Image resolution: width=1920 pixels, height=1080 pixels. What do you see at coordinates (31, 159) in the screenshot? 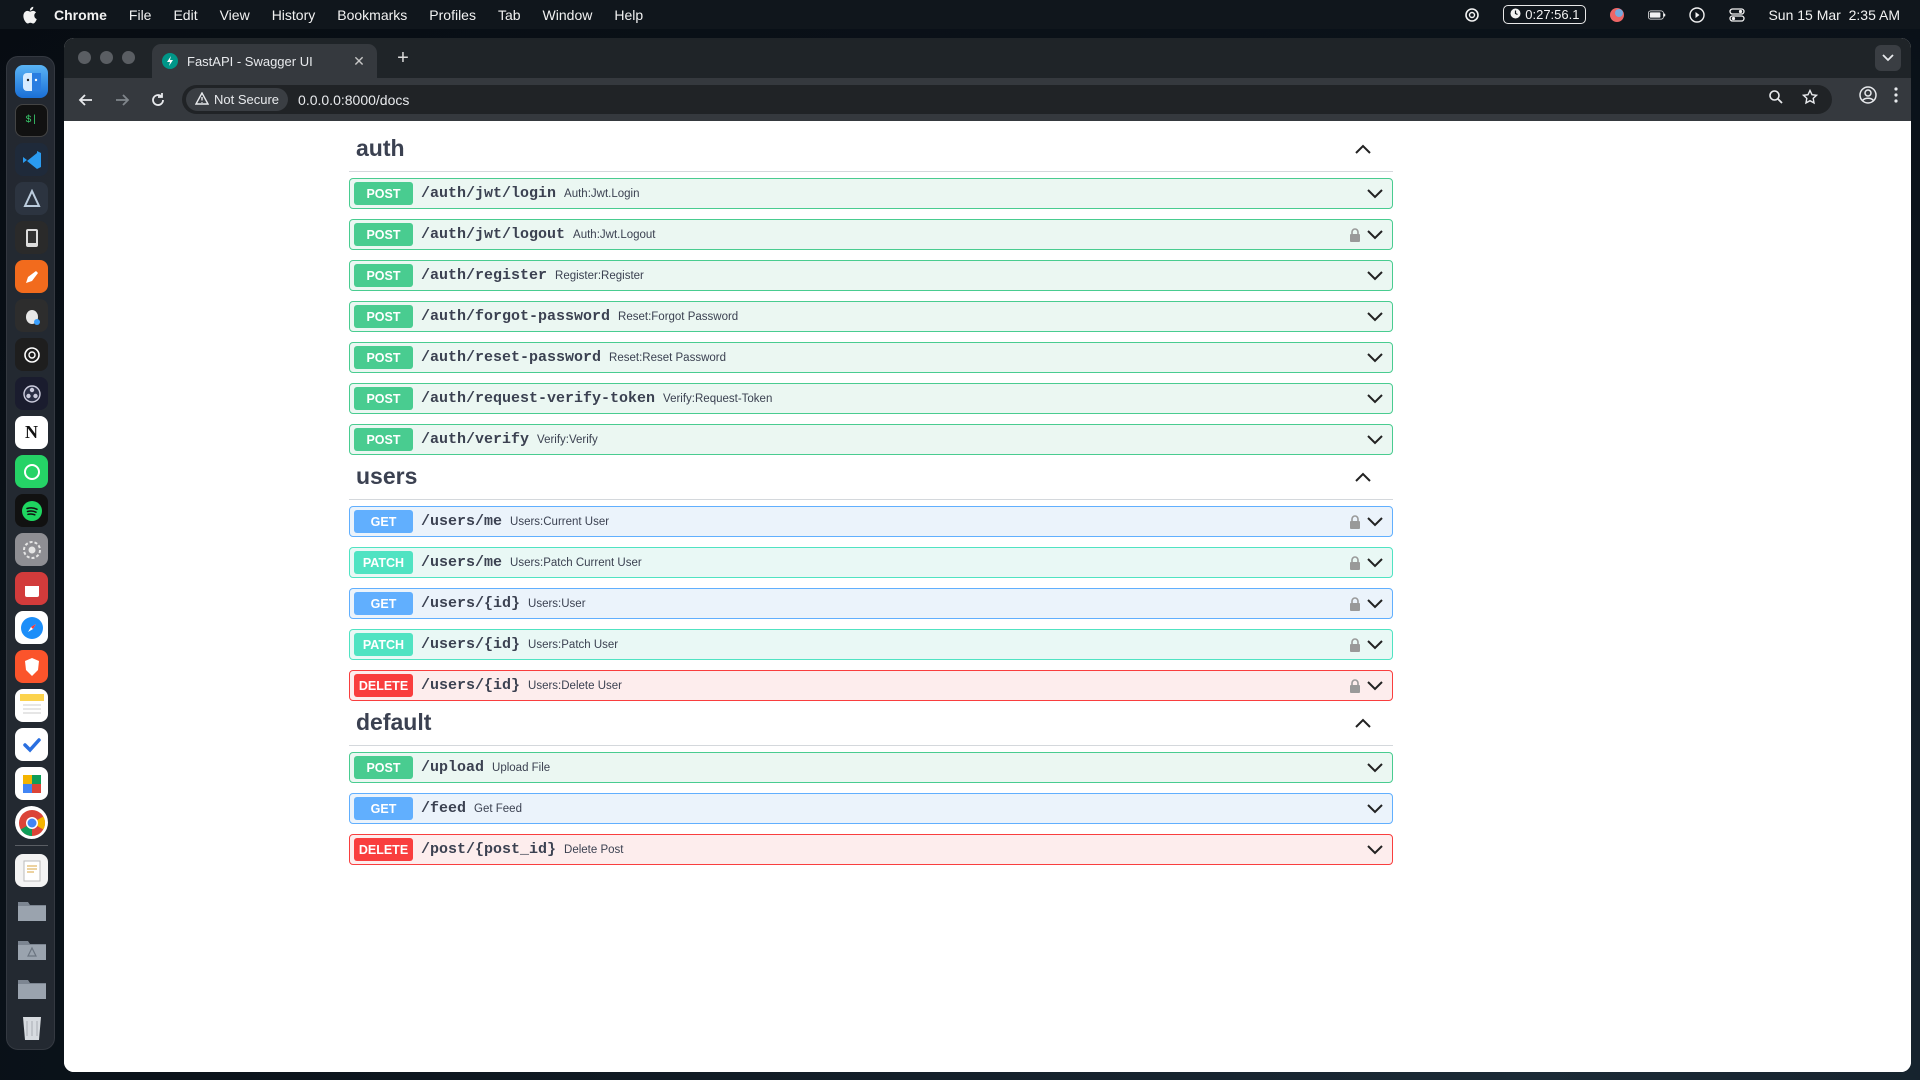
I see `vscode-icon` at bounding box center [31, 159].